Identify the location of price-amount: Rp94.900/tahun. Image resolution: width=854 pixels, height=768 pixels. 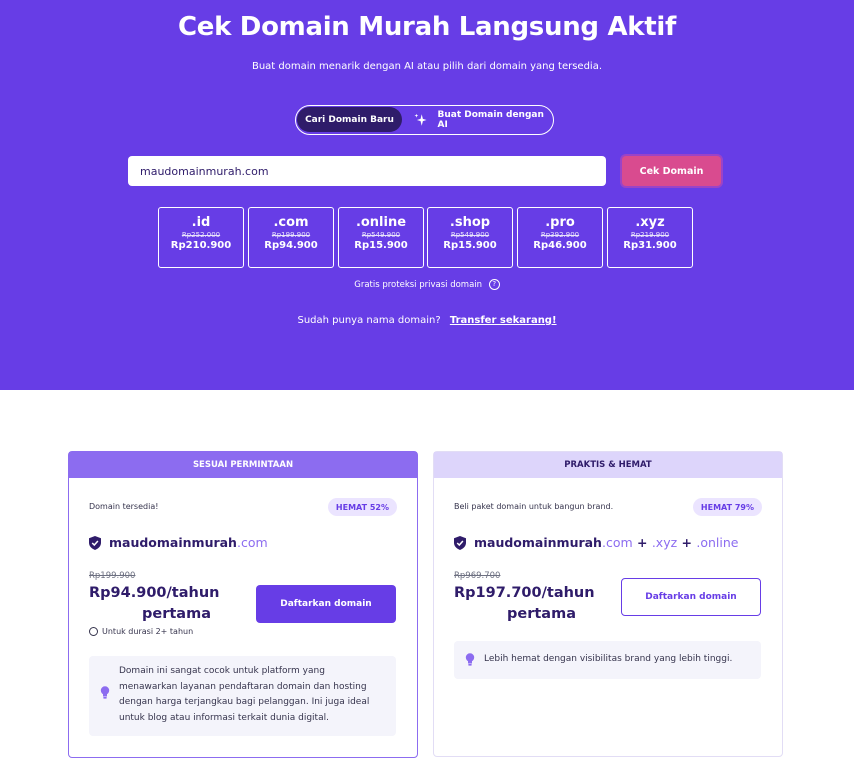
(154, 593).